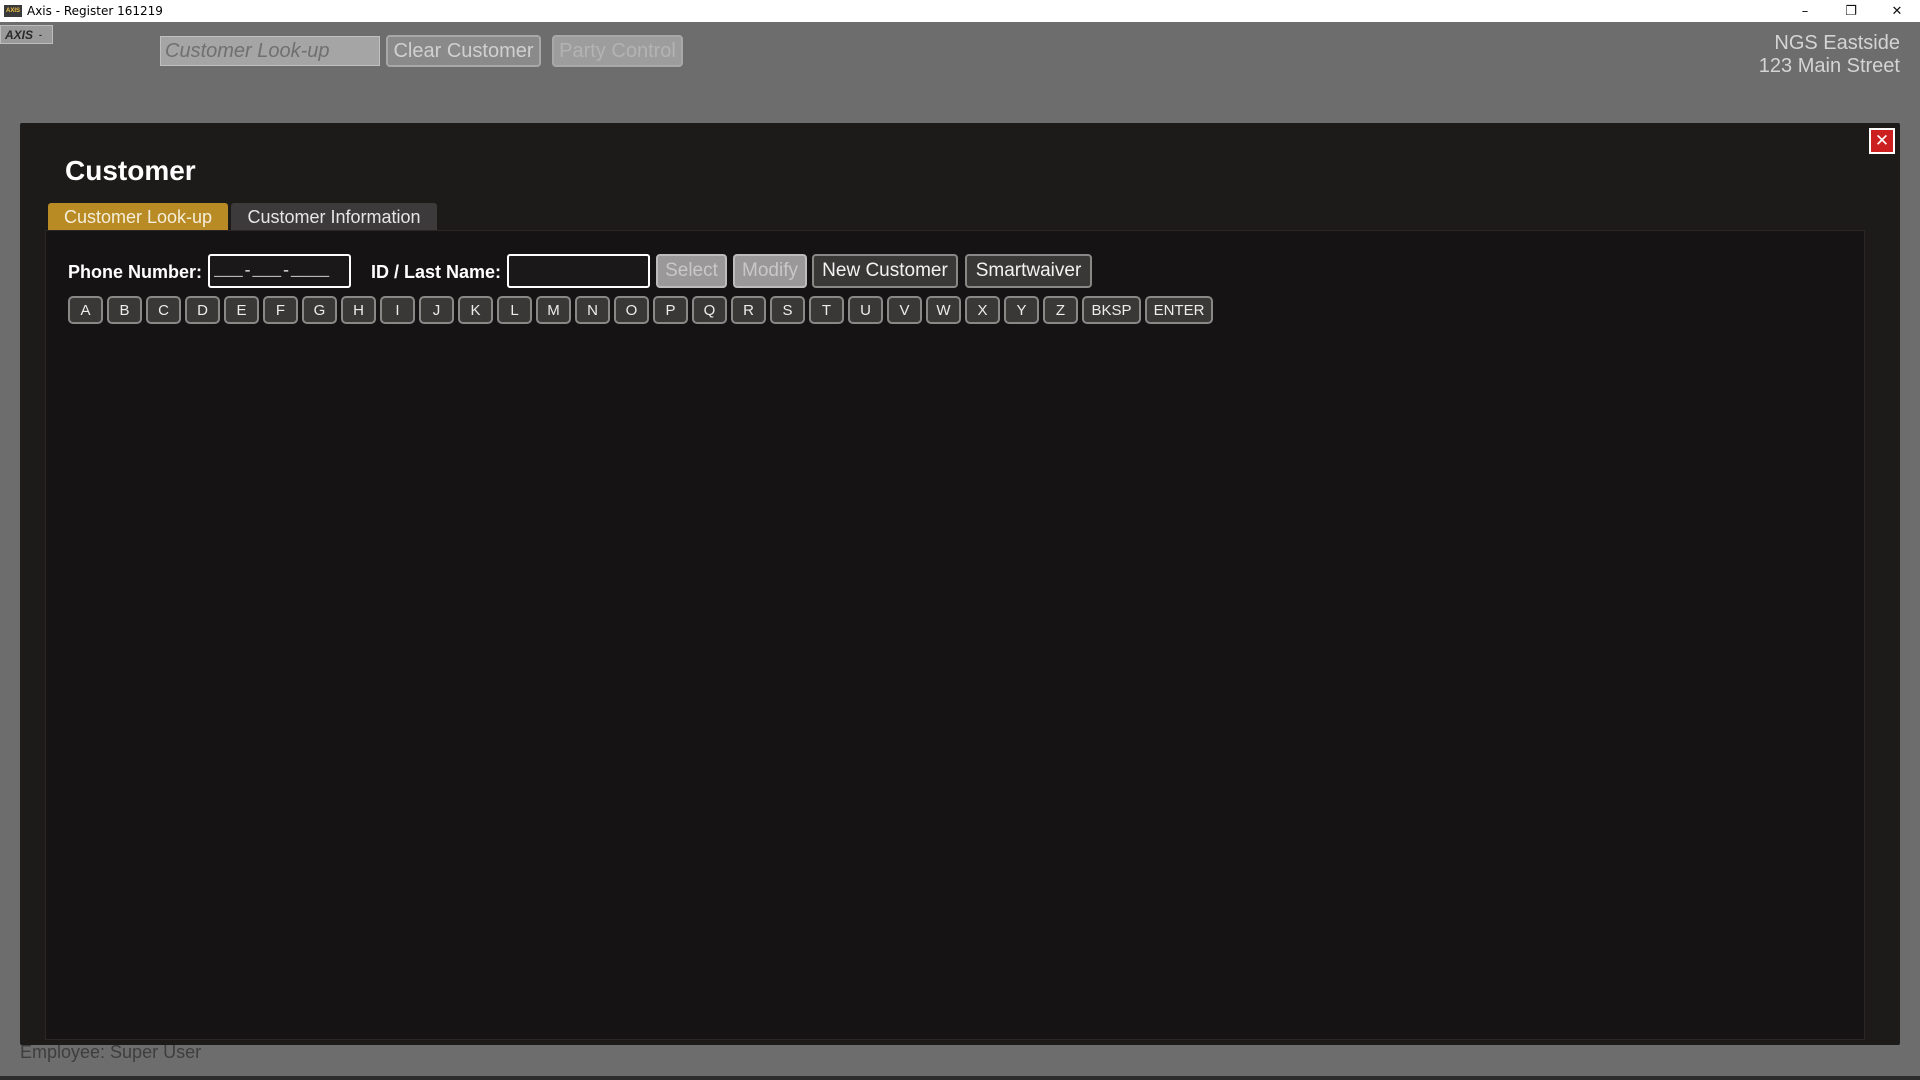 Image resolution: width=1920 pixels, height=1080 pixels. Describe the element at coordinates (748, 310) in the screenshot. I see `key-r: R` at that location.